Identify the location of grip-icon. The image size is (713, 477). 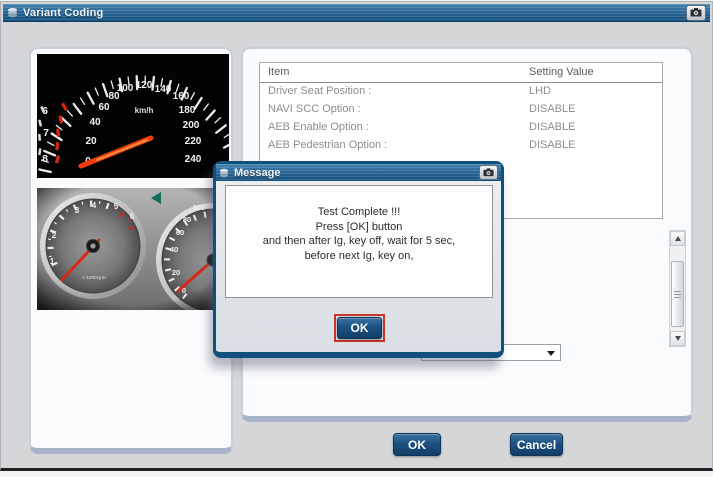
(677, 294).